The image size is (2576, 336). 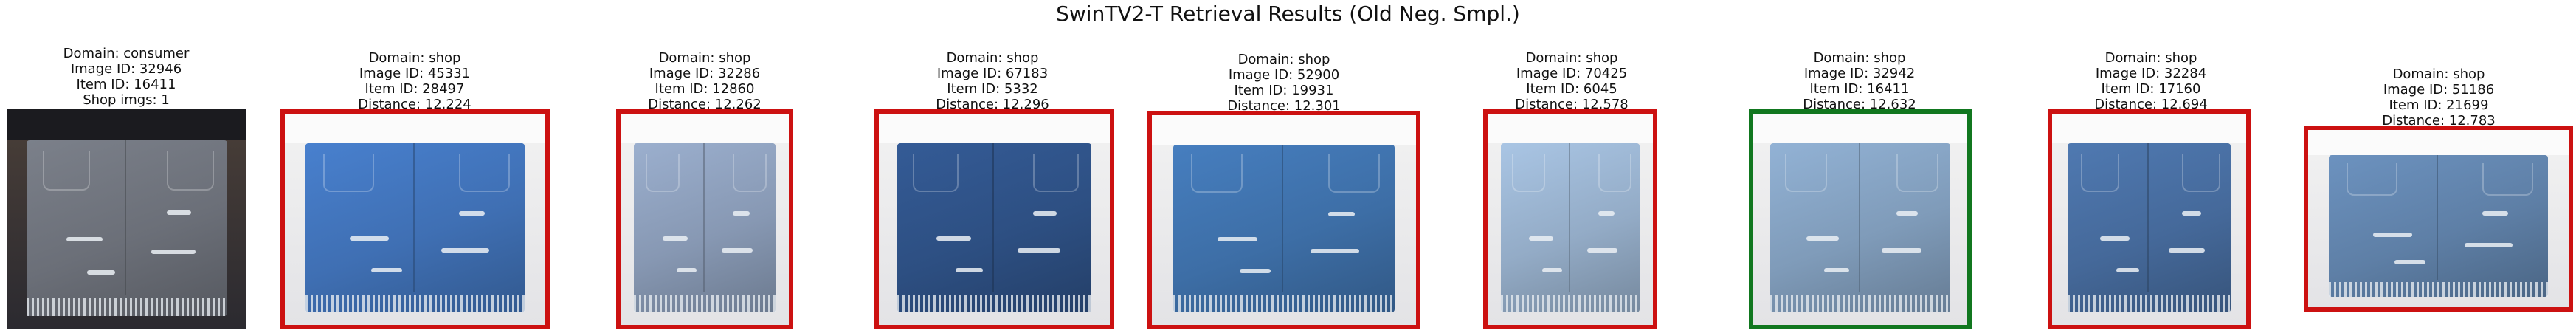 What do you see at coordinates (2439, 90) in the screenshot?
I see `caption-line: Image ID: 51186` at bounding box center [2439, 90].